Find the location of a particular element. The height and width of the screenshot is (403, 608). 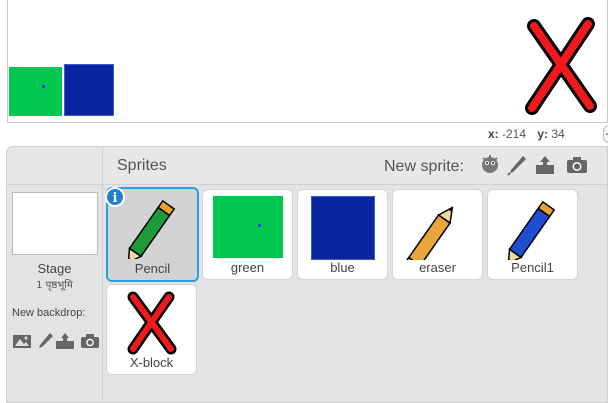

blue-pencil-icon is located at coordinates (530, 230).